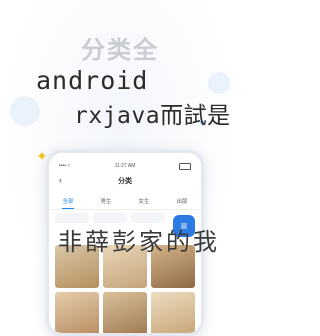 Image resolution: width=320 pixels, height=336 pixels. I want to click on category-tabs: 全部 男生 女生 出版, so click(125, 202).